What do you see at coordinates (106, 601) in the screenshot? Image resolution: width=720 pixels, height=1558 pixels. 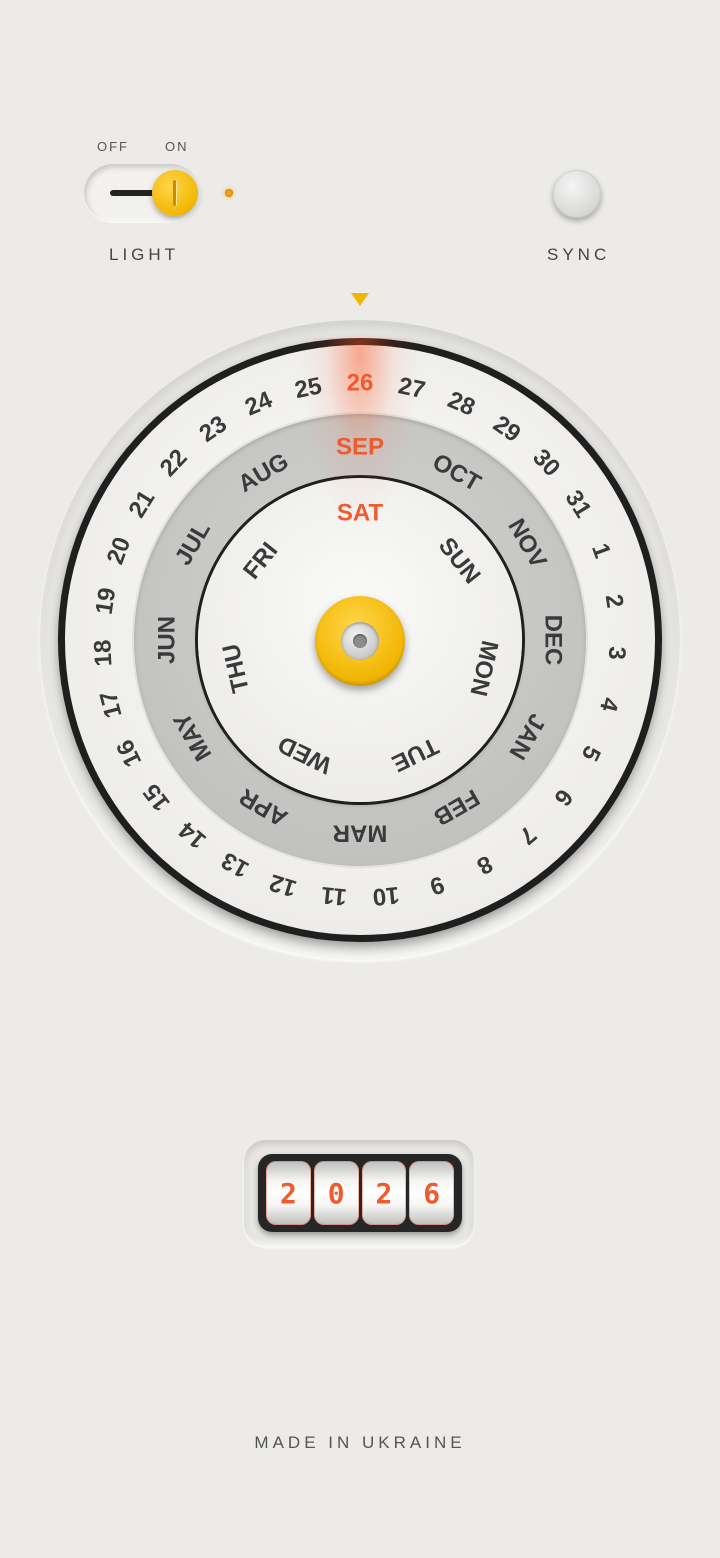 I see `date-label-19: 19` at bounding box center [106, 601].